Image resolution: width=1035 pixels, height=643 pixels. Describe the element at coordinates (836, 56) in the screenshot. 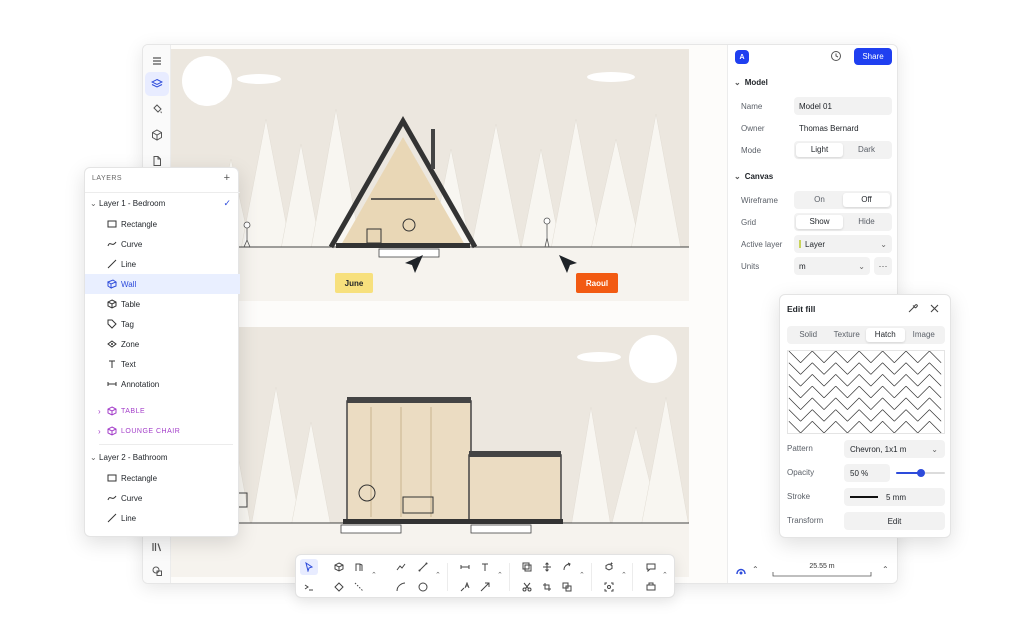

I see `history-icon` at that location.